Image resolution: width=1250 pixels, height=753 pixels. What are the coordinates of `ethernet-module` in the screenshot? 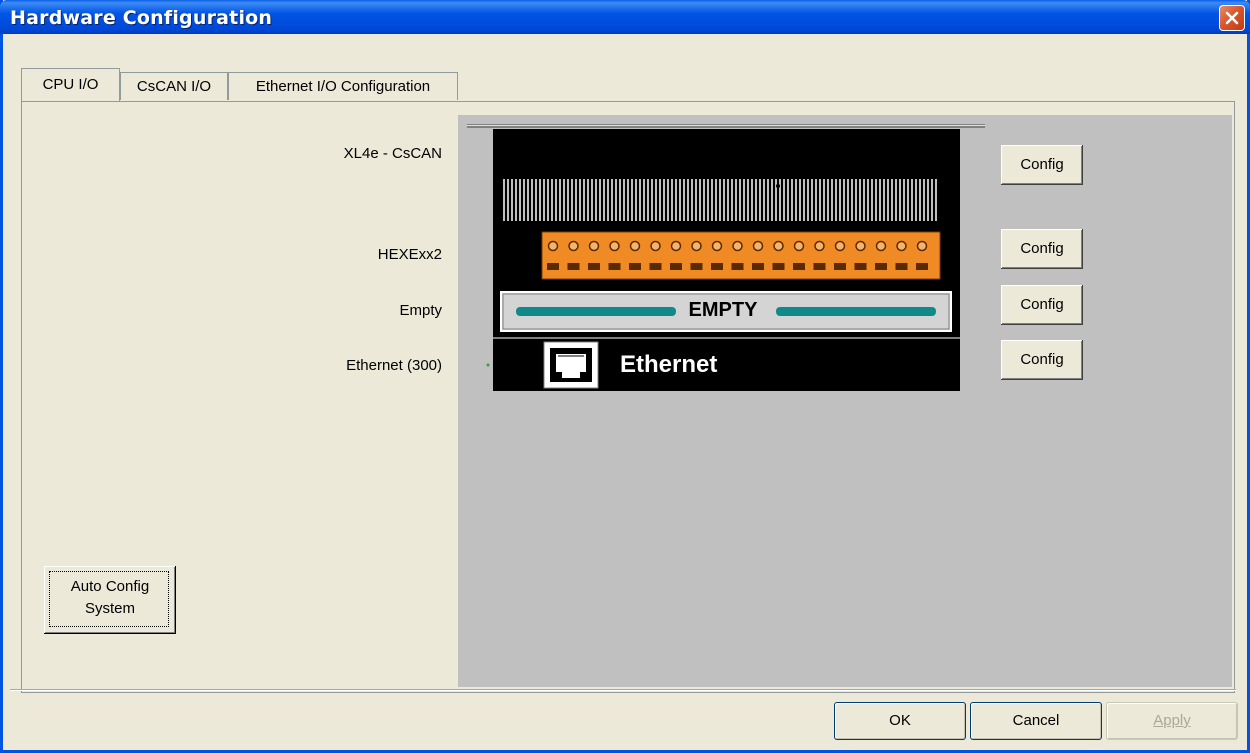 It's located at (723, 364).